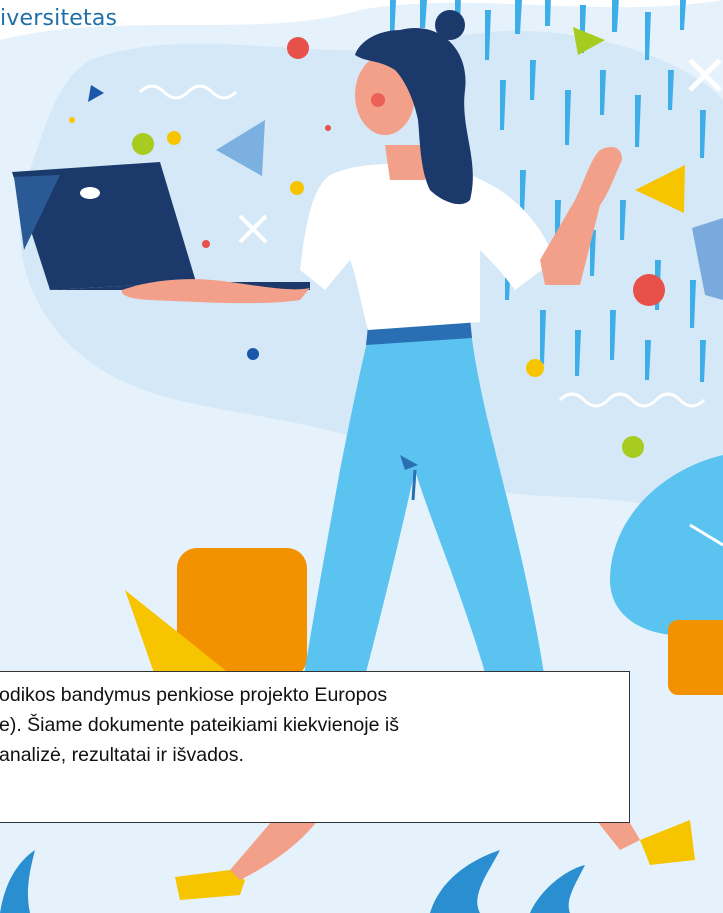  Describe the element at coordinates (253, 354) in the screenshot. I see `dot-navy` at that location.